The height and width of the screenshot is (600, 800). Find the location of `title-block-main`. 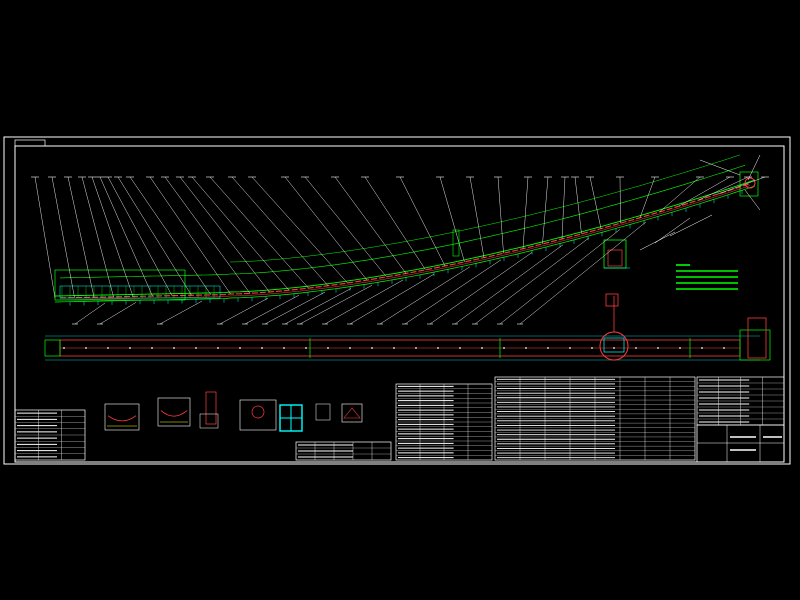

title-block-main is located at coordinates (740, 443).